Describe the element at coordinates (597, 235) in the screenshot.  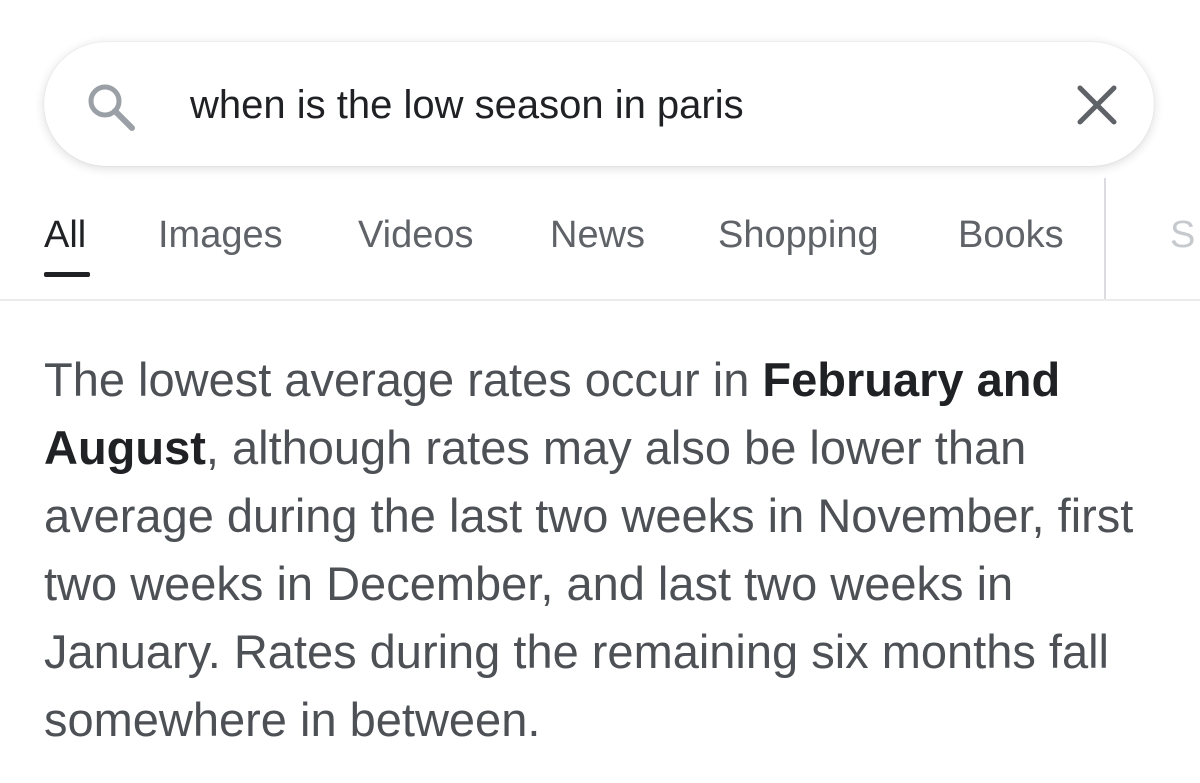
I see `tab-news: News` at that location.